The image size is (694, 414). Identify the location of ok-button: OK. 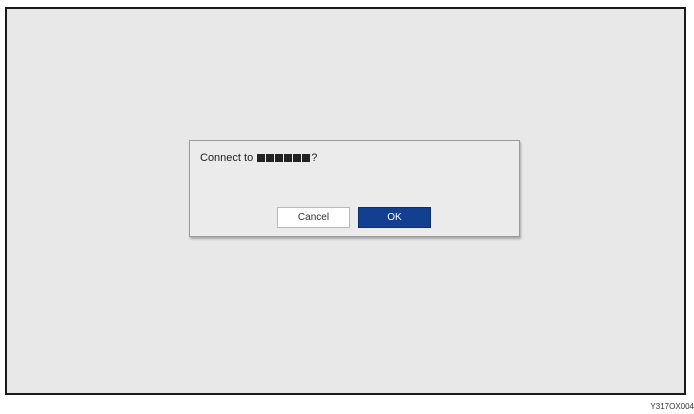
(394, 217).